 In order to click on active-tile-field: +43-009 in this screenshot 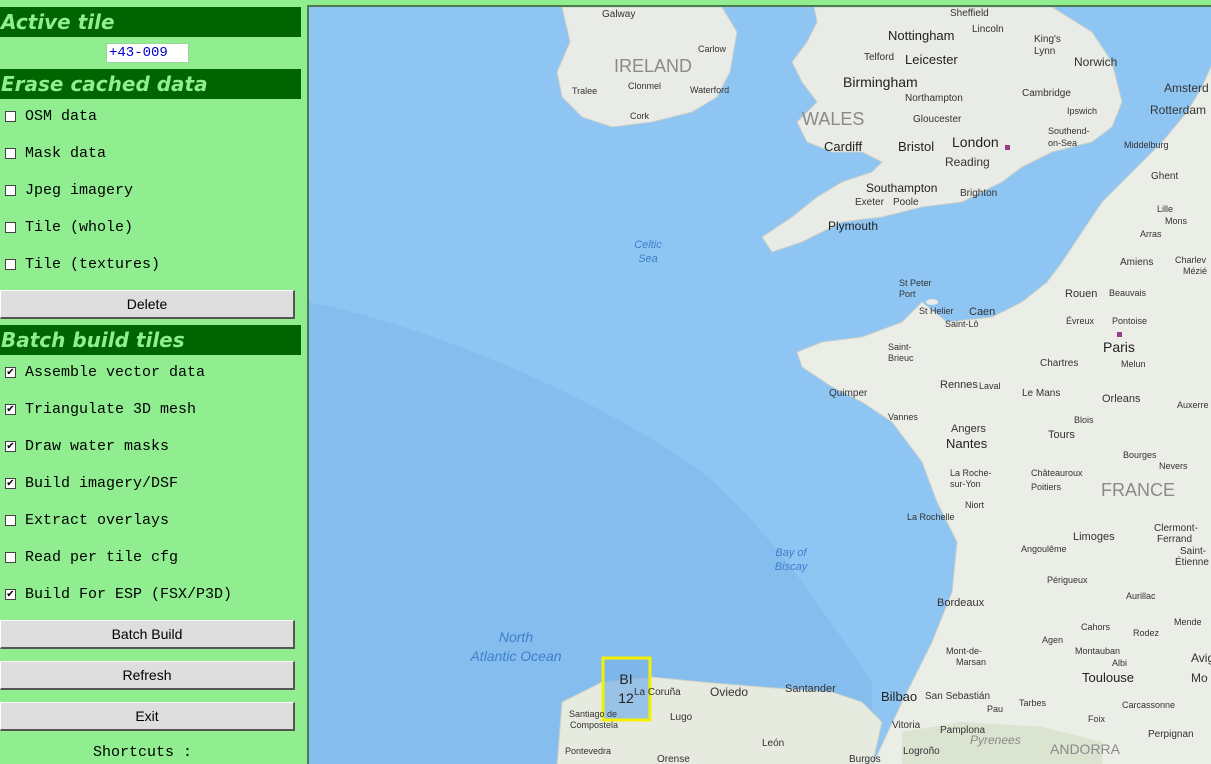, I will do `click(147, 53)`.